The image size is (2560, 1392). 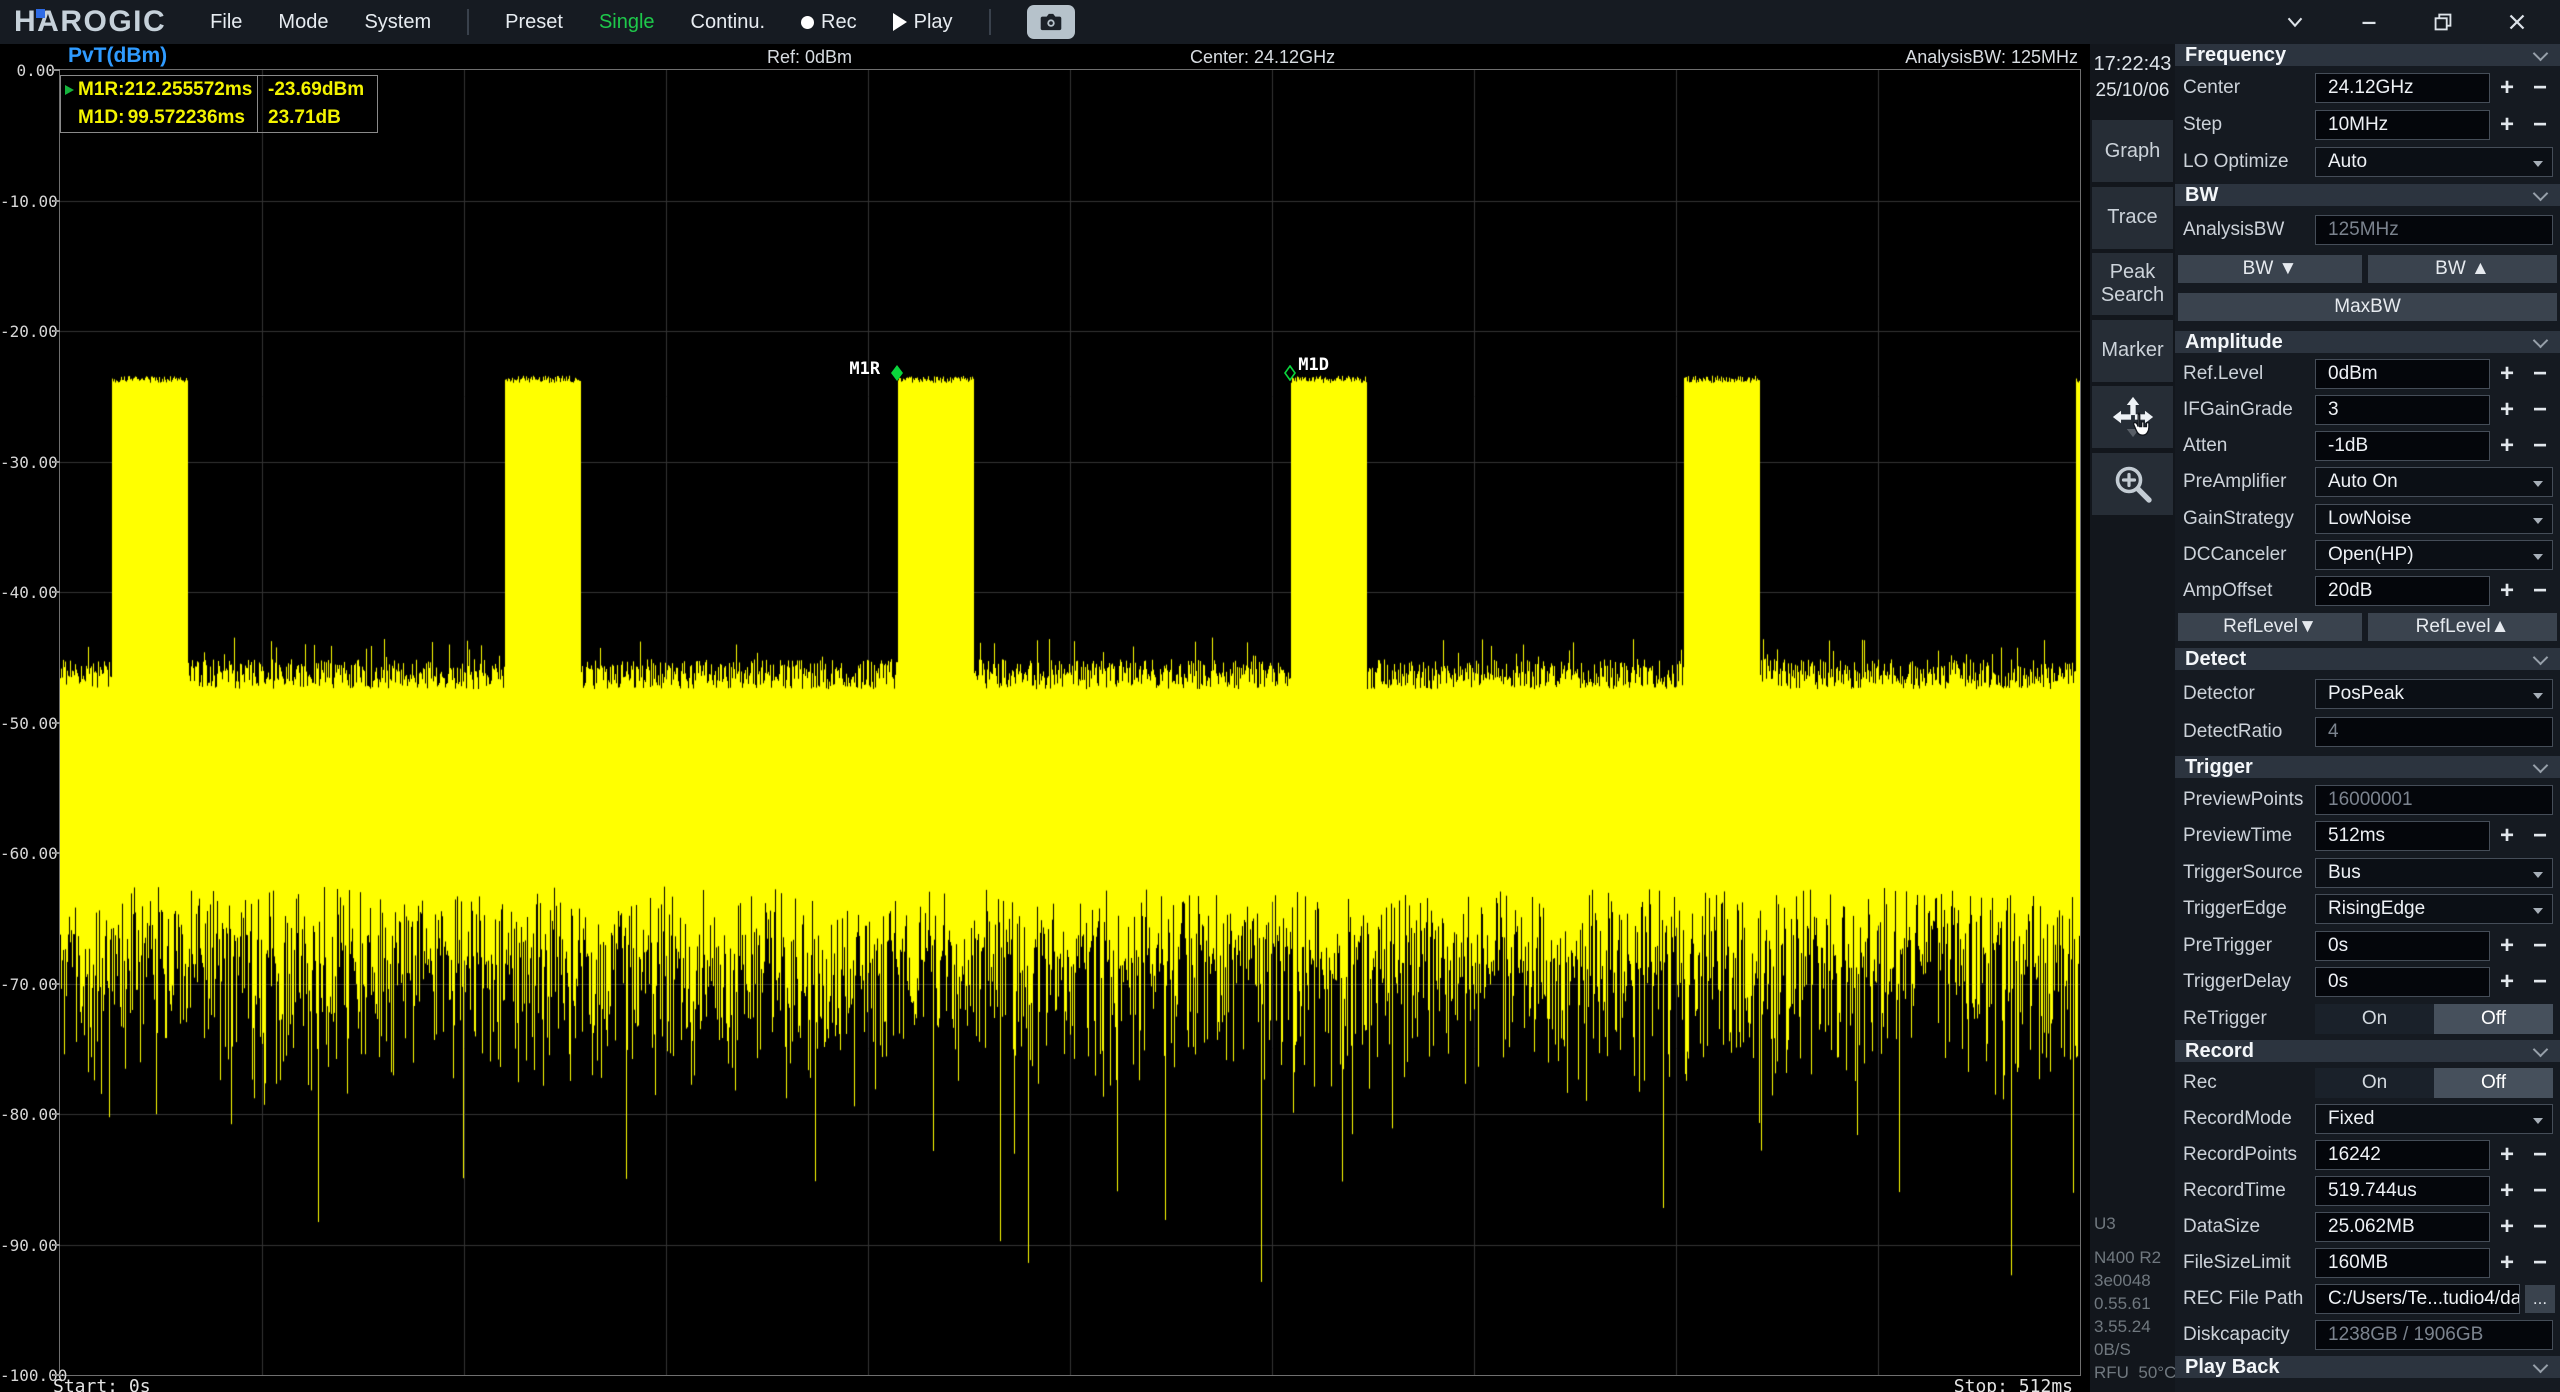 What do you see at coordinates (2132, 483) in the screenshot?
I see `zoom-in-tool-button` at bounding box center [2132, 483].